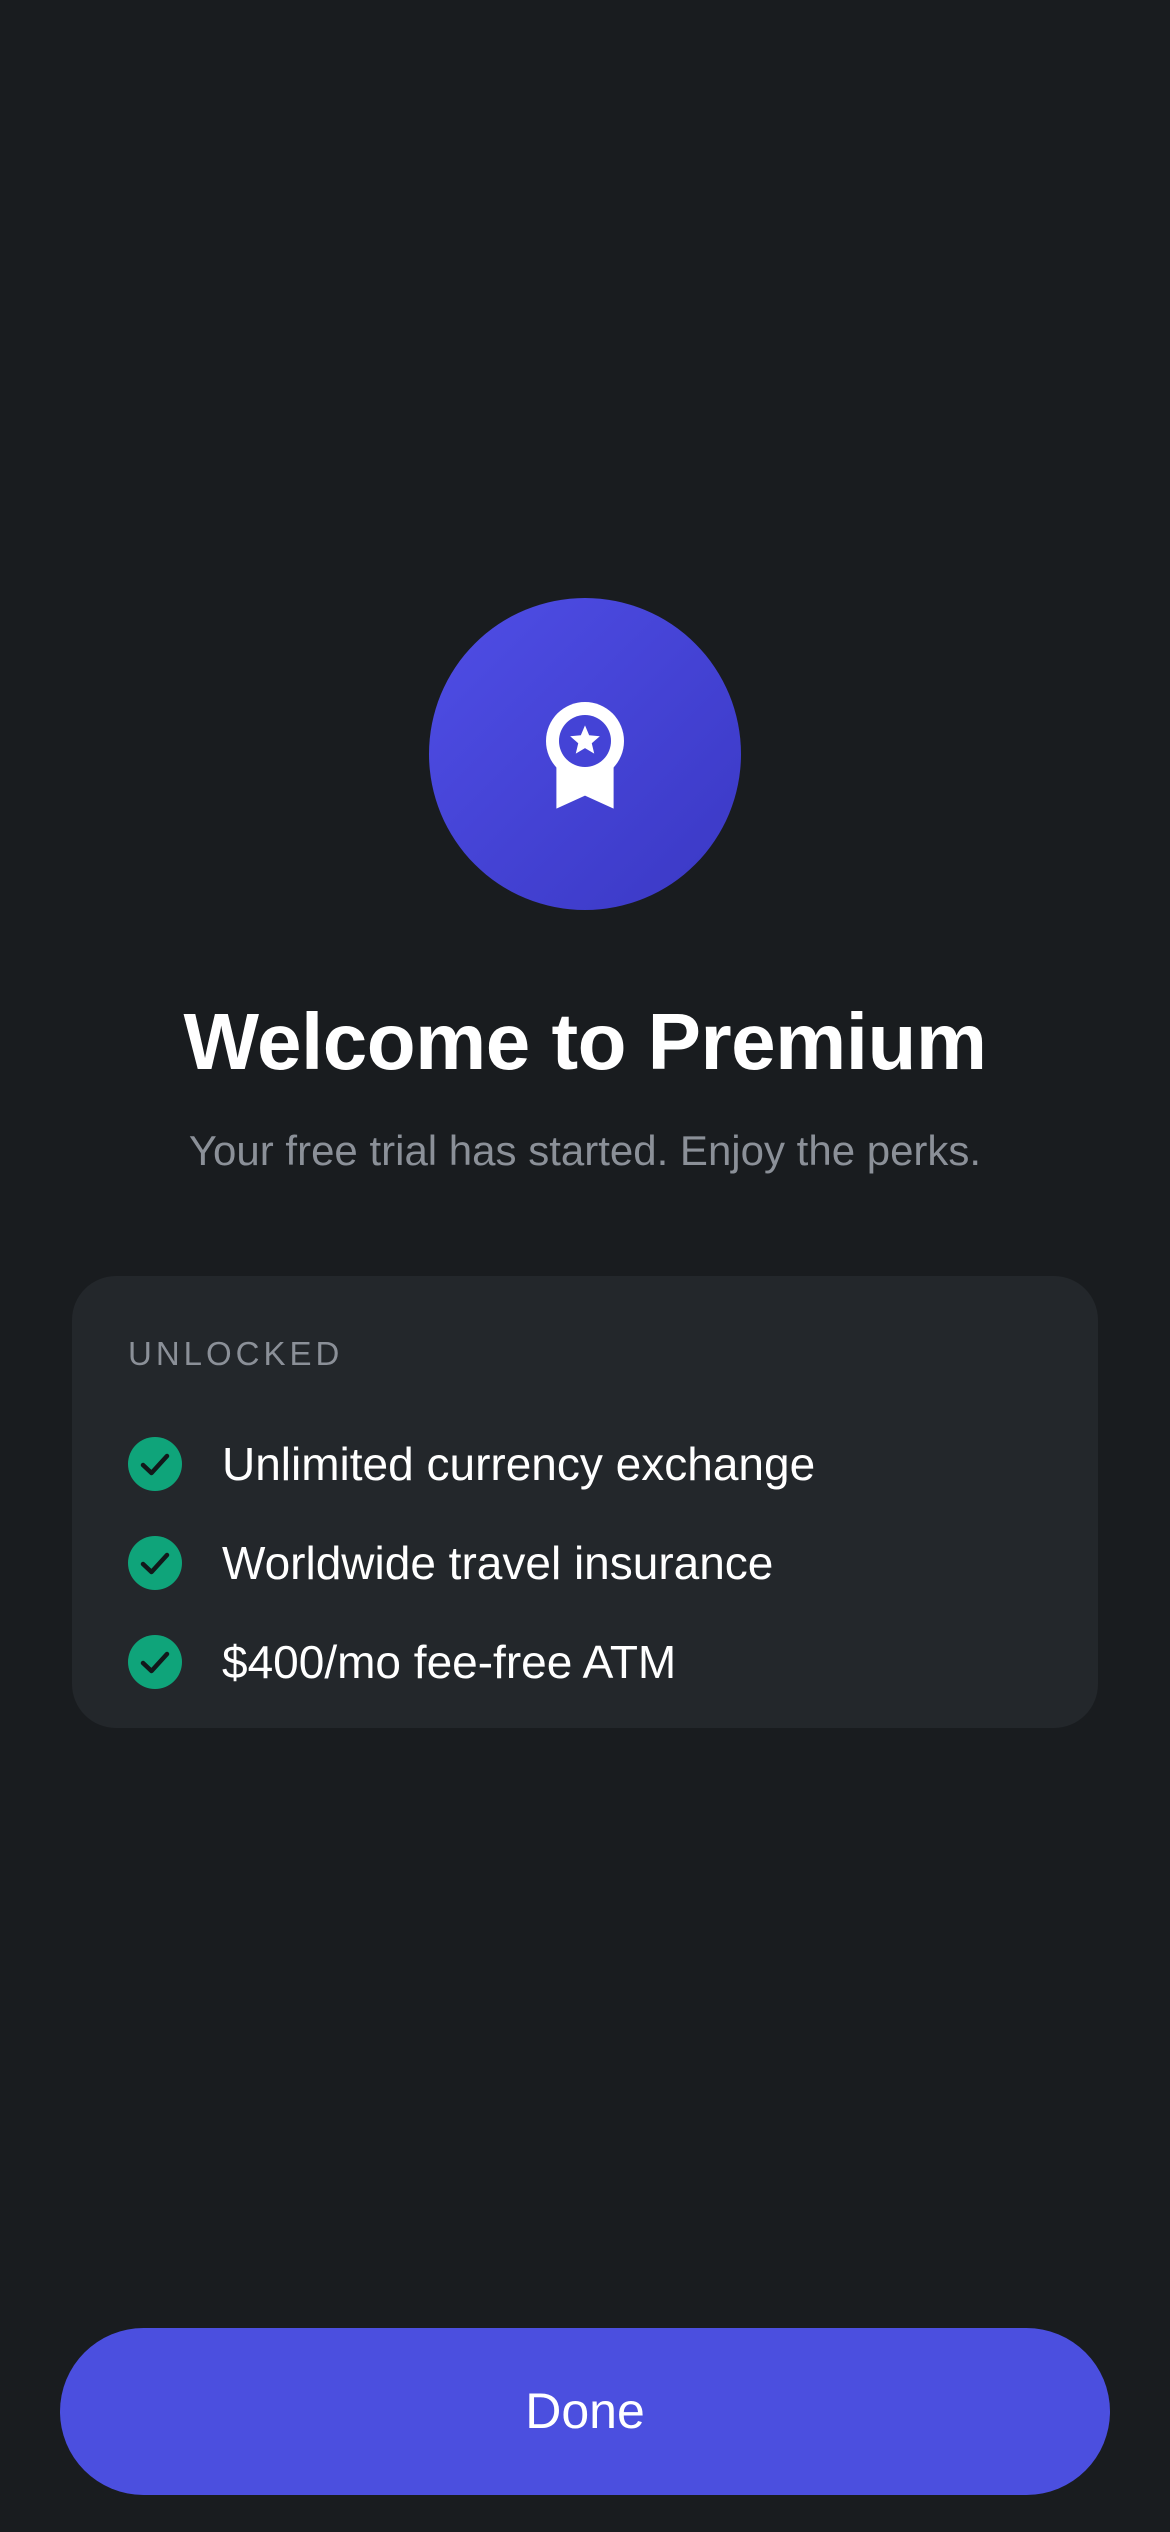 Image resolution: width=1170 pixels, height=2532 pixels. Describe the element at coordinates (519, 1463) in the screenshot. I see `perk-label: Unlimited currency exchange` at that location.